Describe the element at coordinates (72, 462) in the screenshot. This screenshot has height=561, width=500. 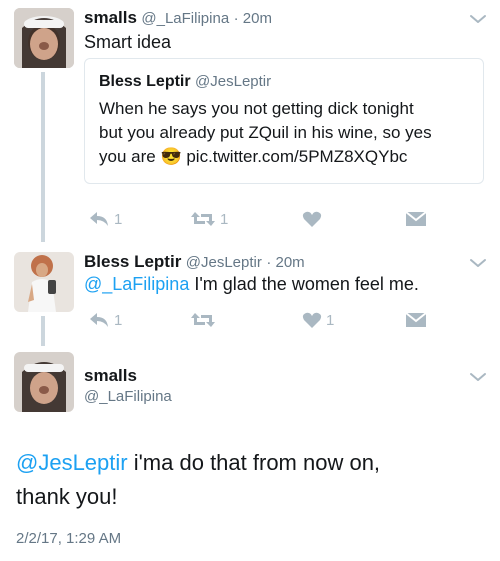
I see `mention-link: @JesLeptir` at that location.